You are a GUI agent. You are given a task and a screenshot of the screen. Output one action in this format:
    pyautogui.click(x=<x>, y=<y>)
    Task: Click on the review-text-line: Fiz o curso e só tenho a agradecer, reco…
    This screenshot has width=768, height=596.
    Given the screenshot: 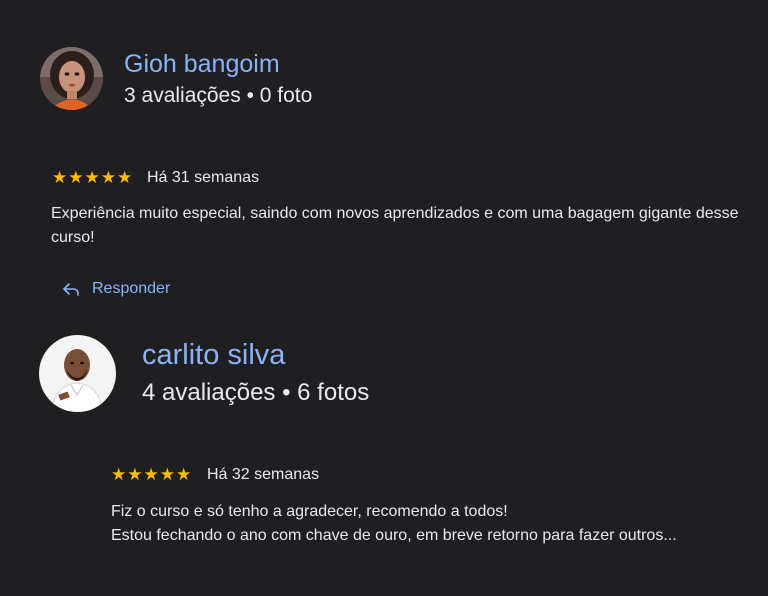 What is the action you would take?
    pyautogui.click(x=309, y=511)
    